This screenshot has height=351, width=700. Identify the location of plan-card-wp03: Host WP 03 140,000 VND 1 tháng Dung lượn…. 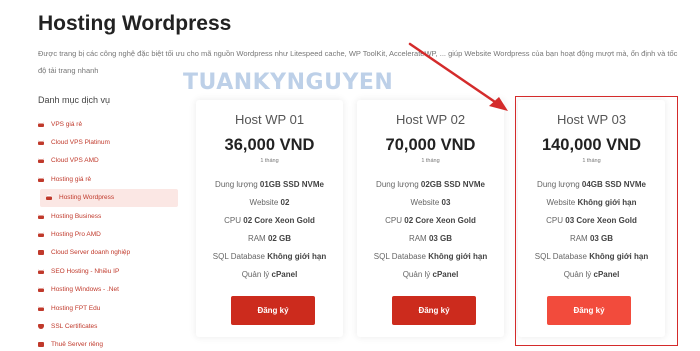
(591, 218).